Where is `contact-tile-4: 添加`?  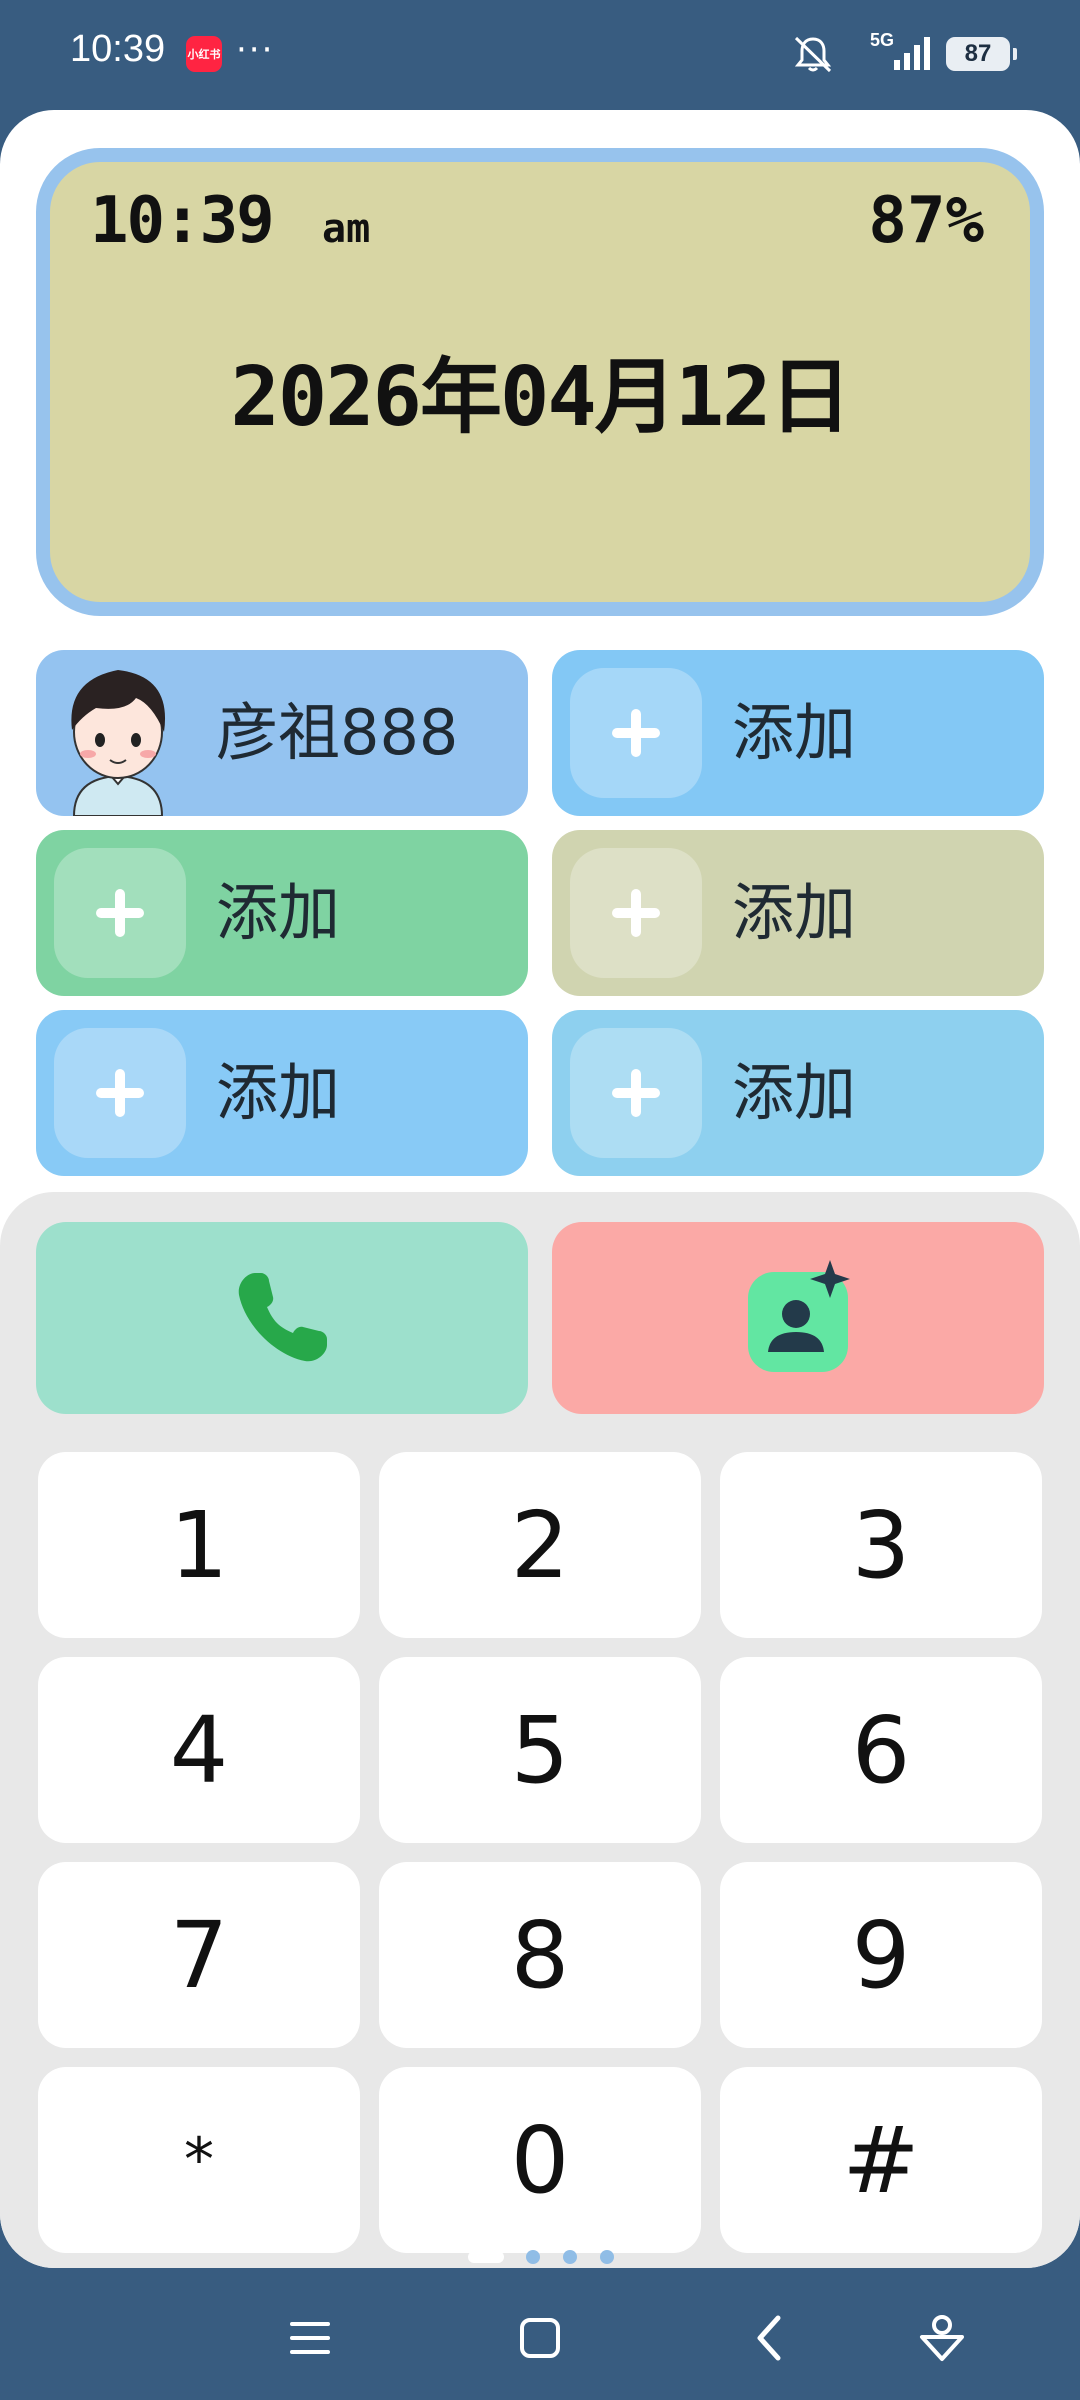 contact-tile-4: 添加 is located at coordinates (798, 913).